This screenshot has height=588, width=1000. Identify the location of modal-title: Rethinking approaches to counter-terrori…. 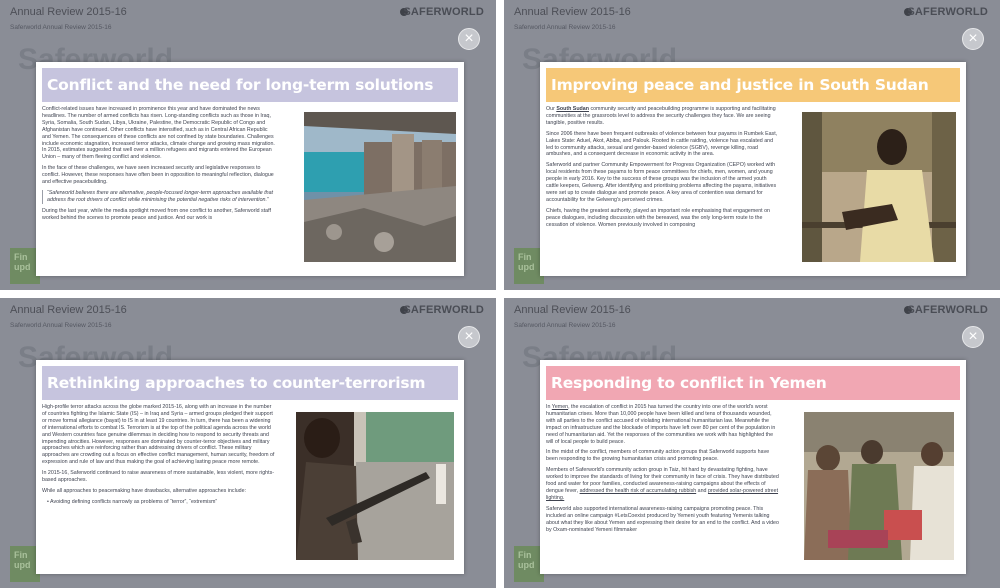
(250, 383).